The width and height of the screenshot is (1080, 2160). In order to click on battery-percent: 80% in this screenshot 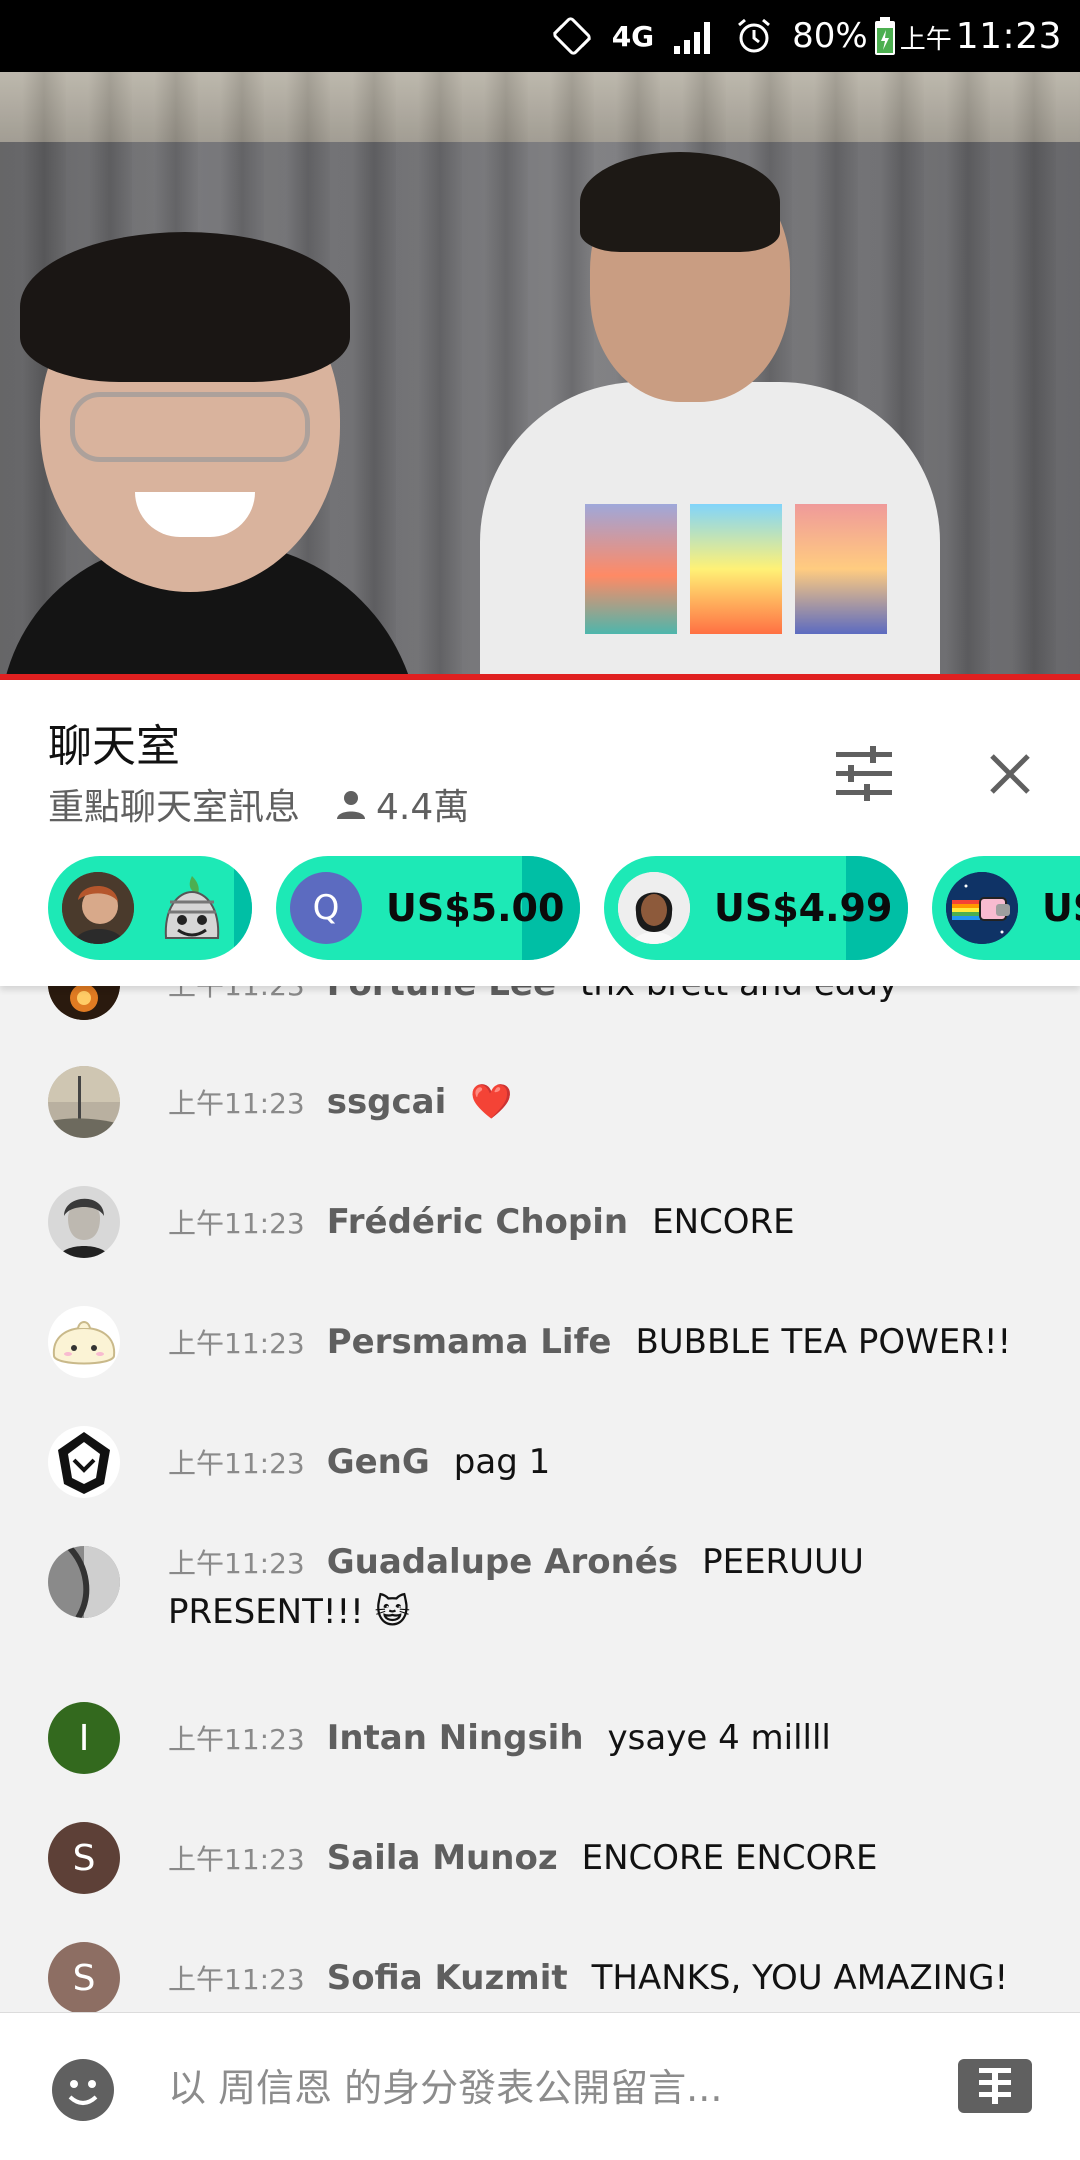, I will do `click(830, 36)`.